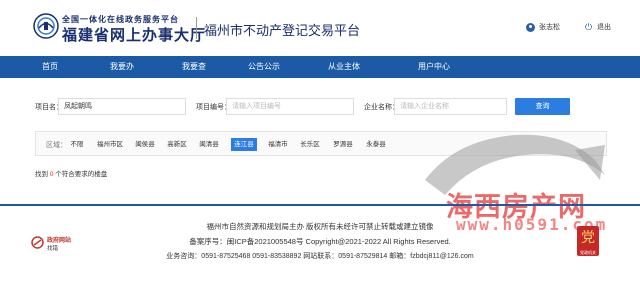  What do you see at coordinates (51, 174) in the screenshot?
I see `result-count: 0` at bounding box center [51, 174].